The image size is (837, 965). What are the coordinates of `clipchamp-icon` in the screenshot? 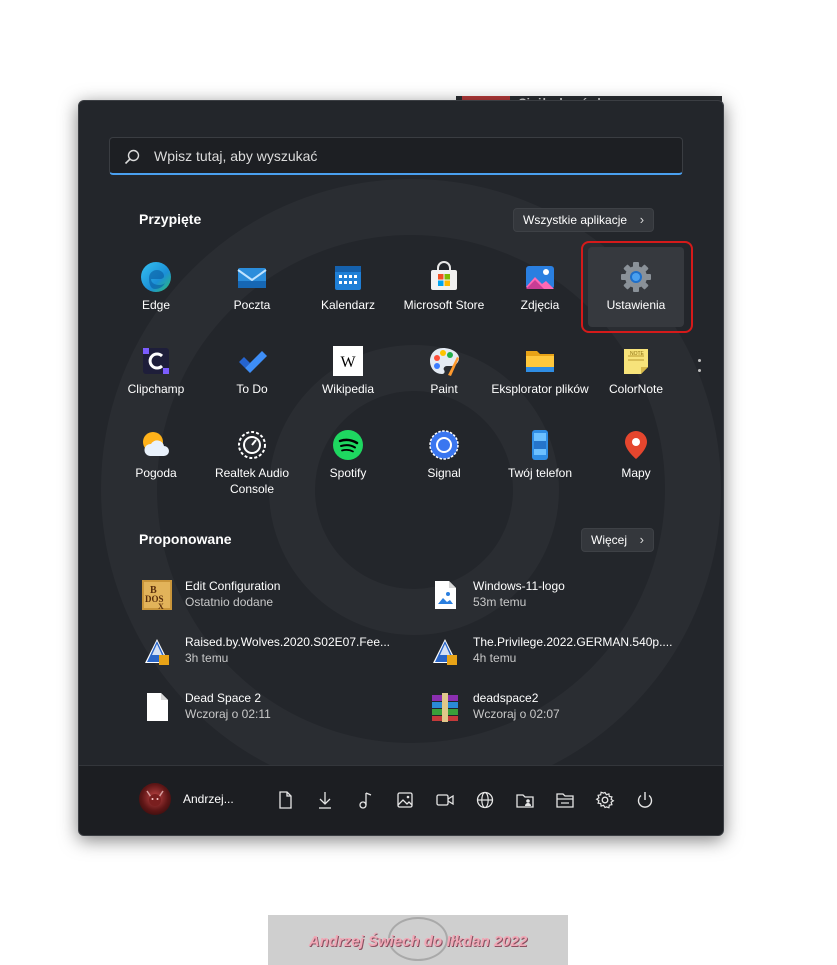 It's located at (156, 361).